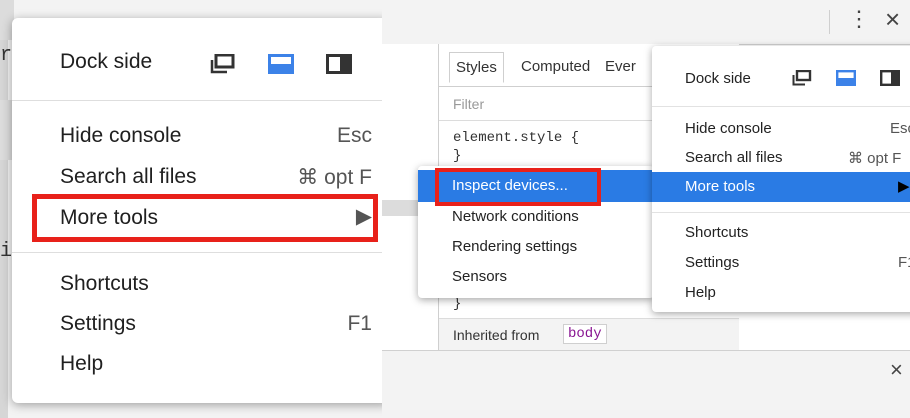  What do you see at coordinates (555, 66) in the screenshot?
I see `tab-computed: Computed` at bounding box center [555, 66].